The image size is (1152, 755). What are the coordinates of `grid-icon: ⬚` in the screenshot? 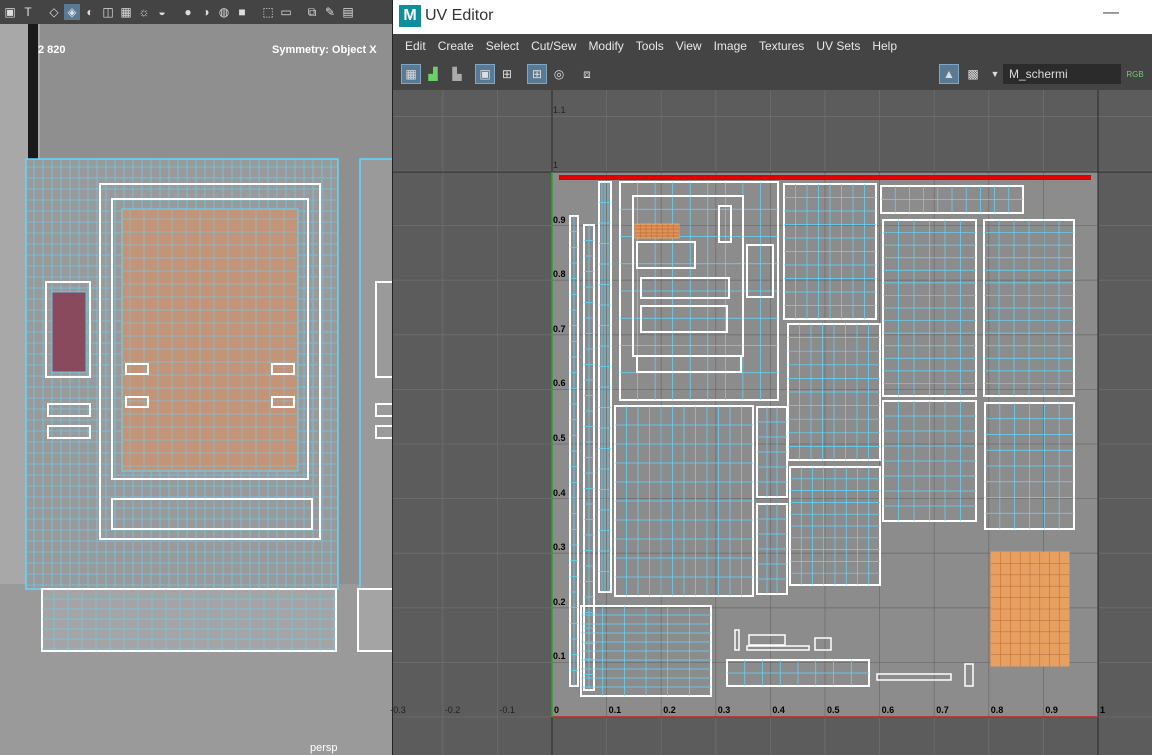 It's located at (268, 12).